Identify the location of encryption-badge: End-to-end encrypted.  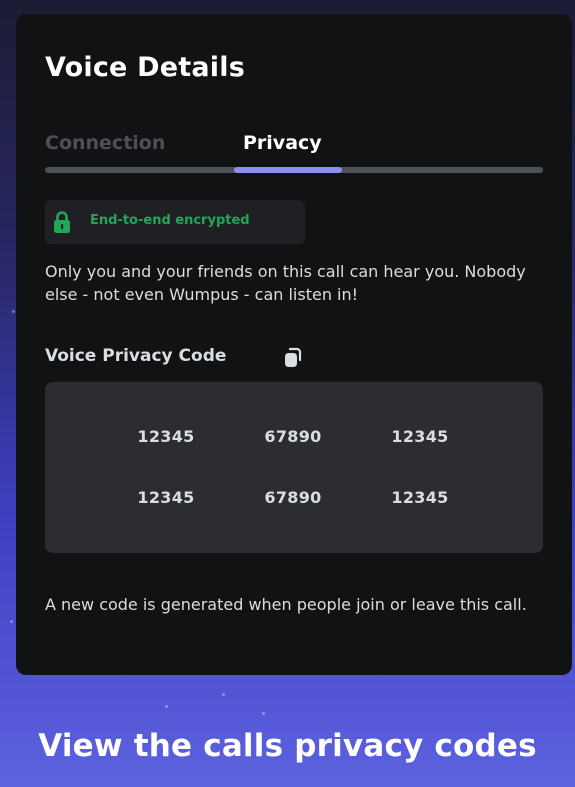
(175, 222).